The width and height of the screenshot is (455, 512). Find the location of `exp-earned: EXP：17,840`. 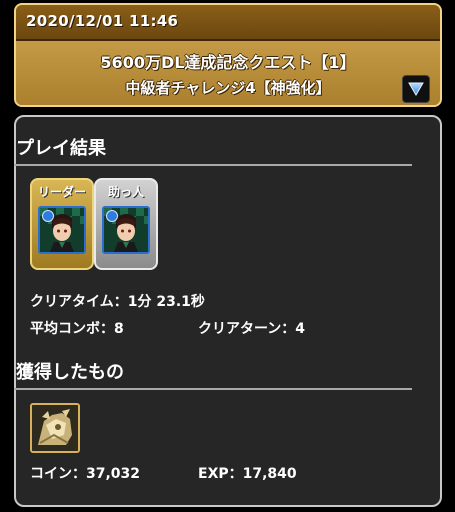

exp-earned: EXP：17,840 is located at coordinates (247, 474).